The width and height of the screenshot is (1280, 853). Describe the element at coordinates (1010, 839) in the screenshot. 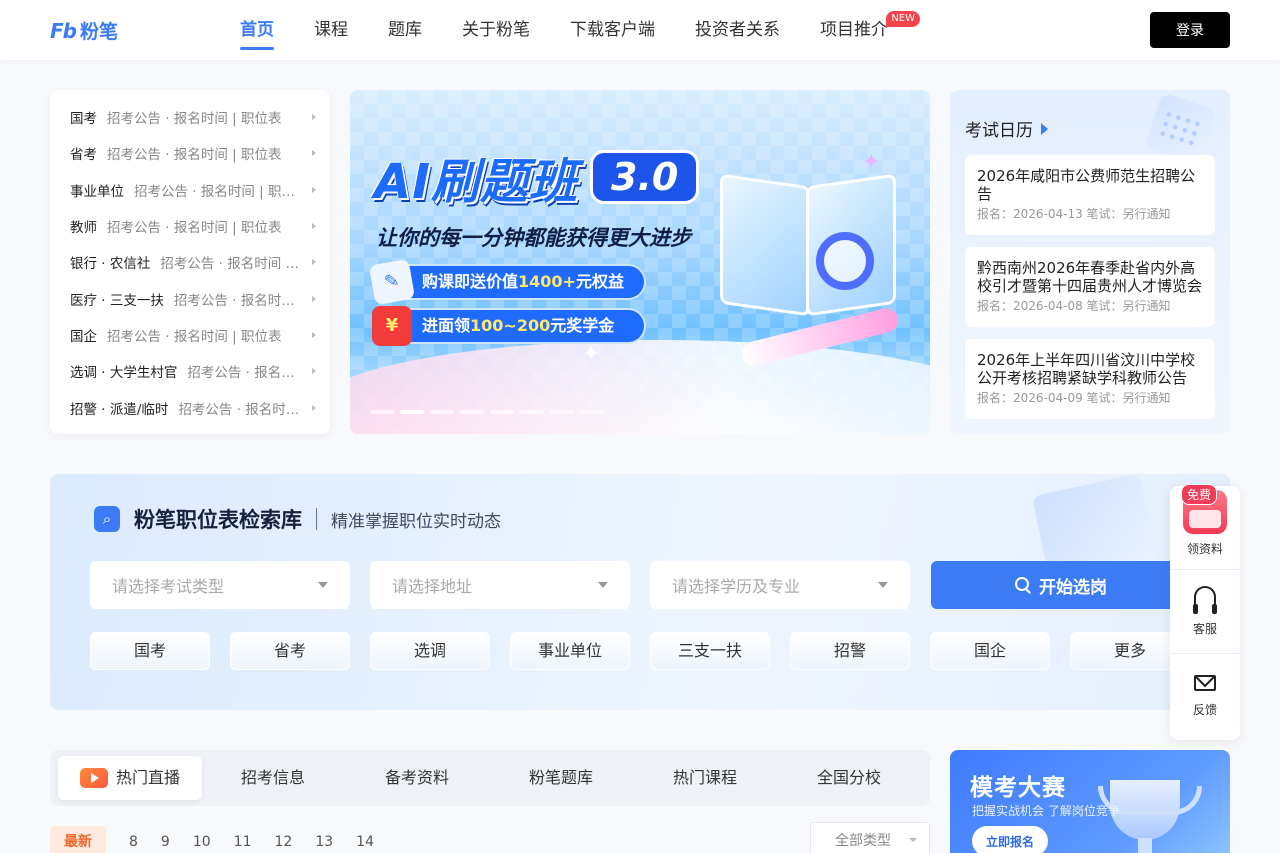

I see `register-now-button: 立即报名` at that location.